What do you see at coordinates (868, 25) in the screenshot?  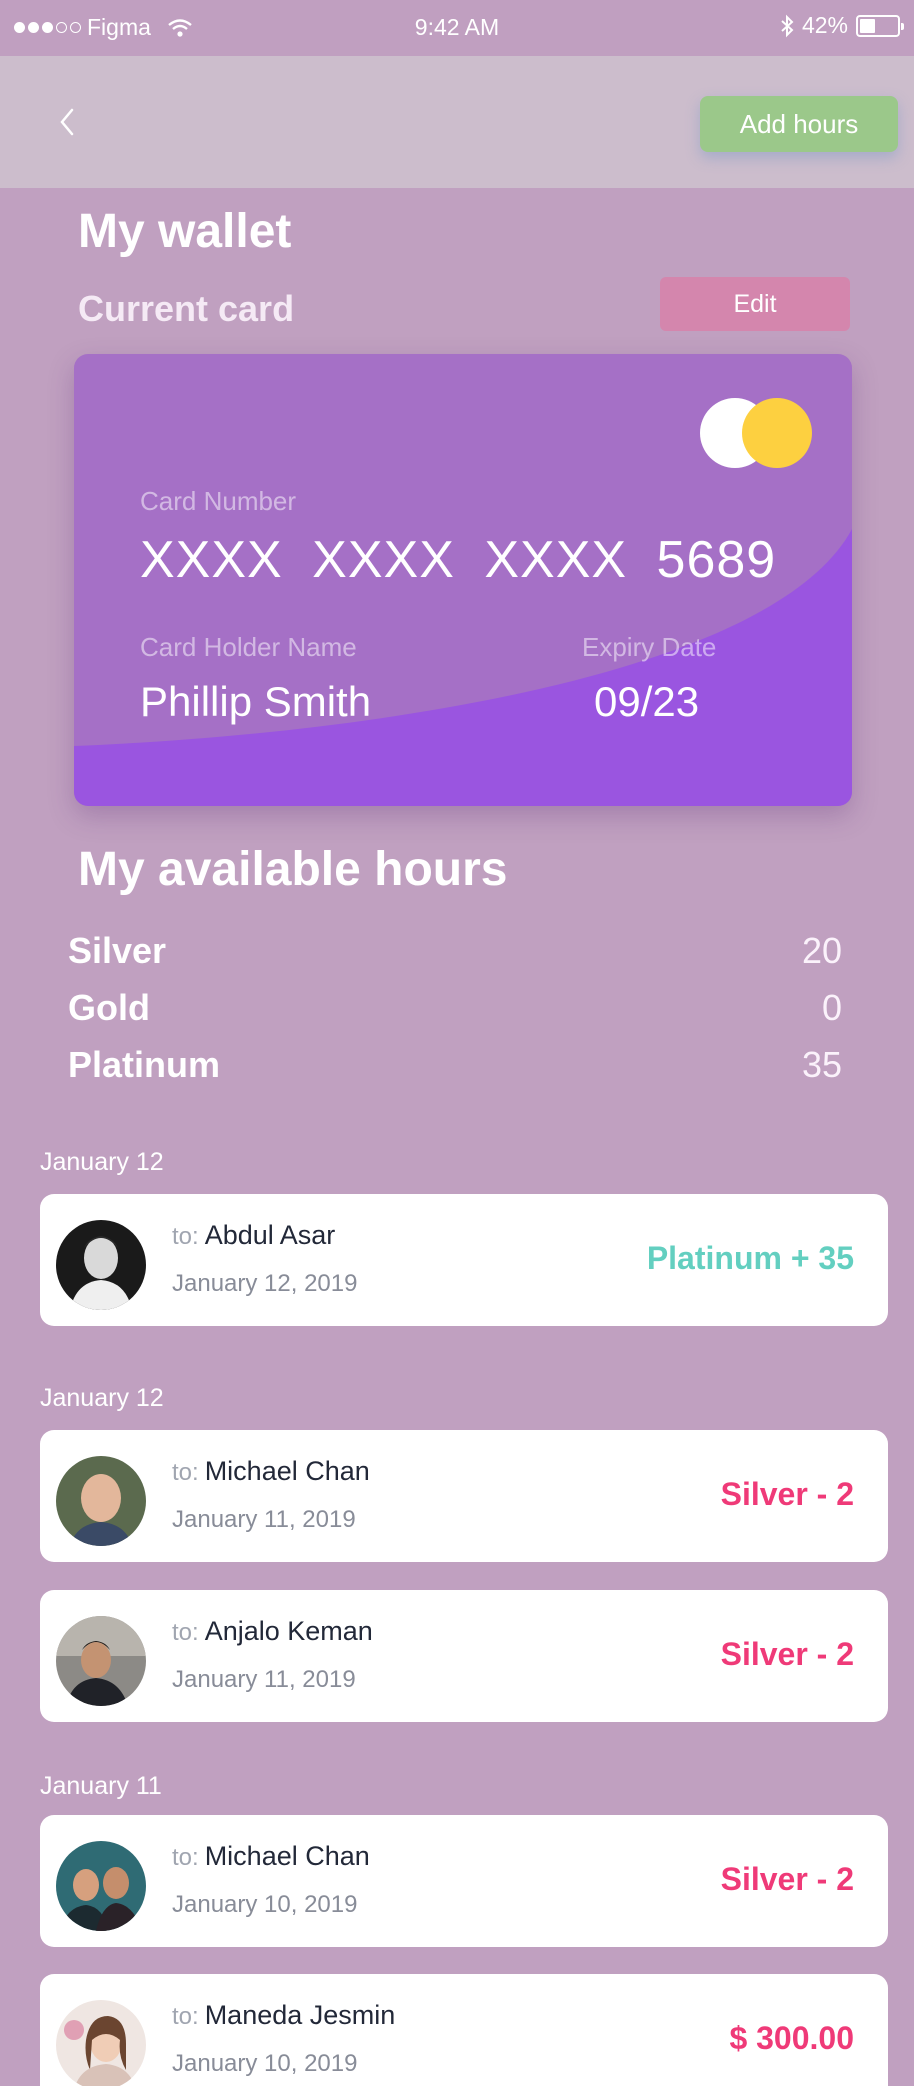 I see `battery-level-fill` at bounding box center [868, 25].